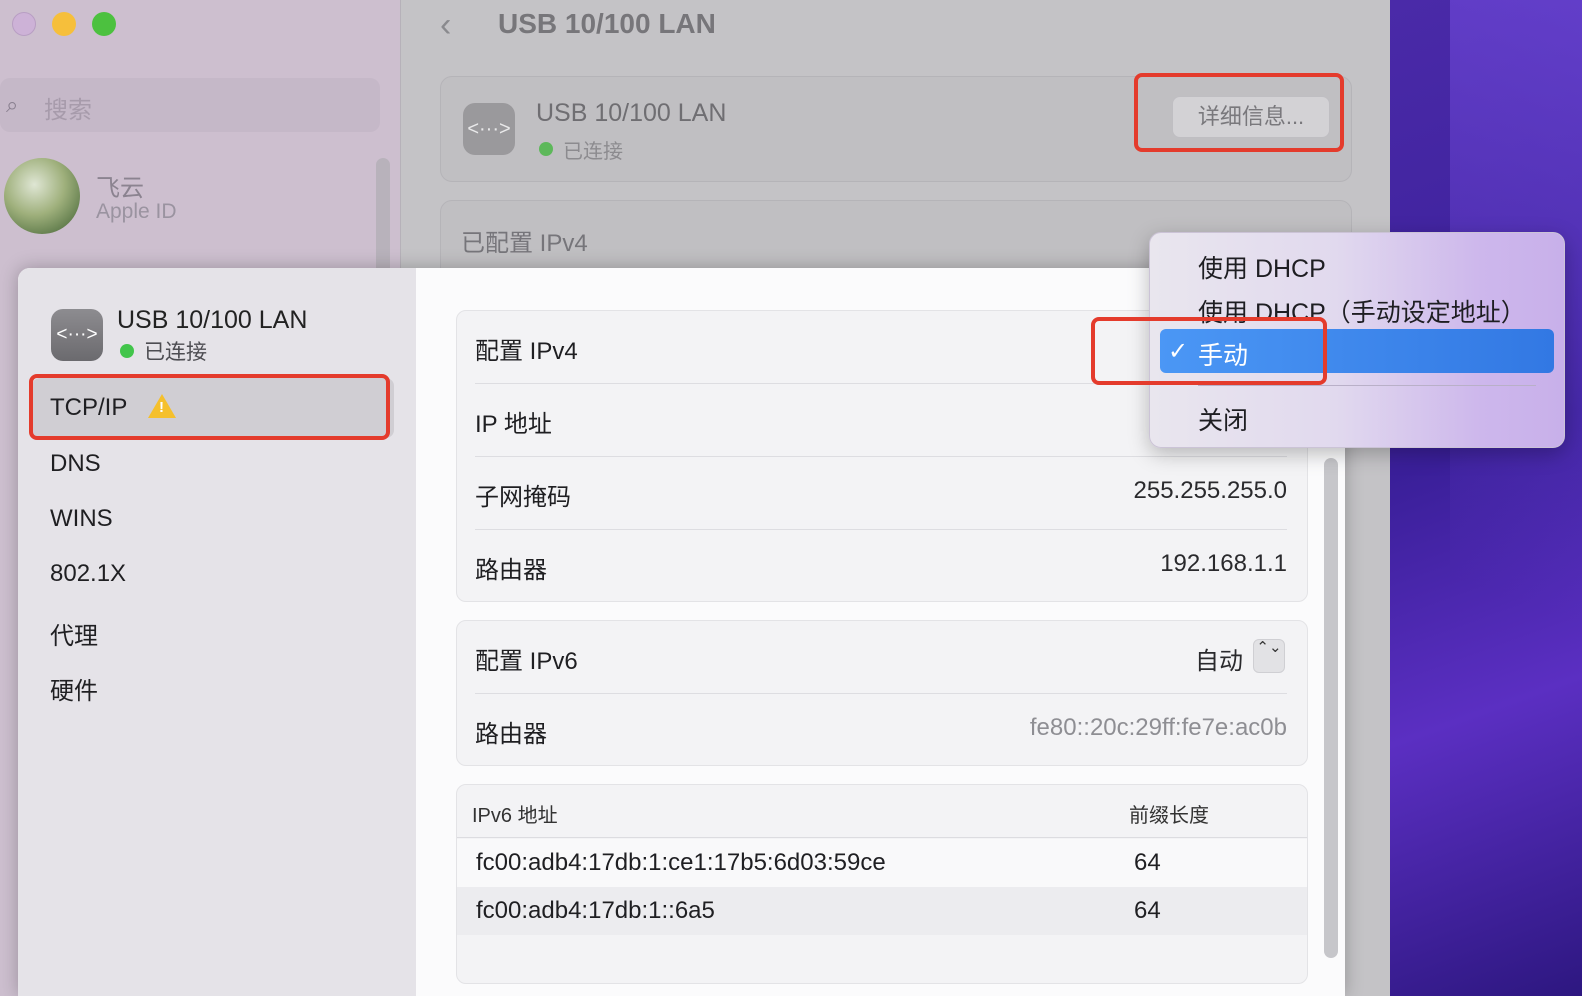 The width and height of the screenshot is (1582, 996). I want to click on menu-item-off: 关闭, so click(1223, 419).